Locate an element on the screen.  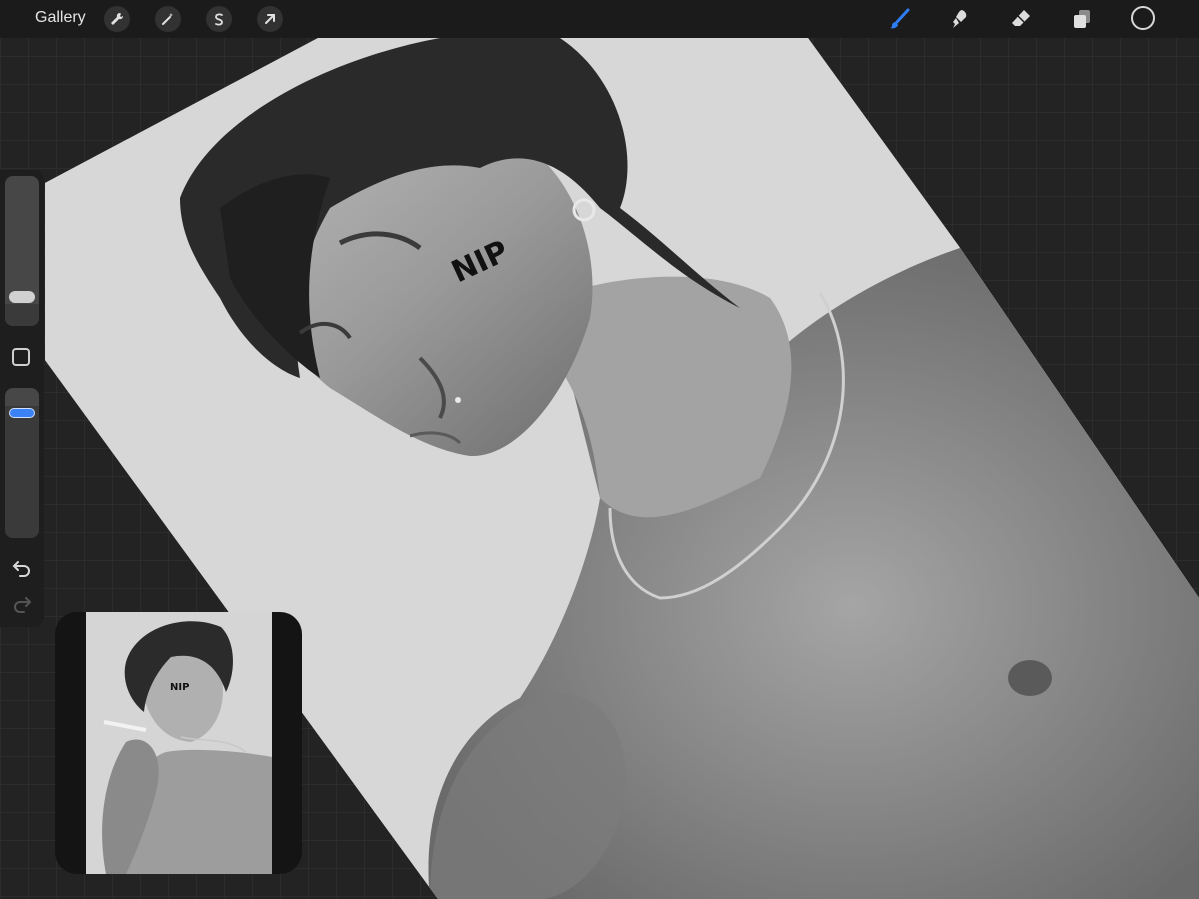
reference-window: NIP is located at coordinates (178, 743).